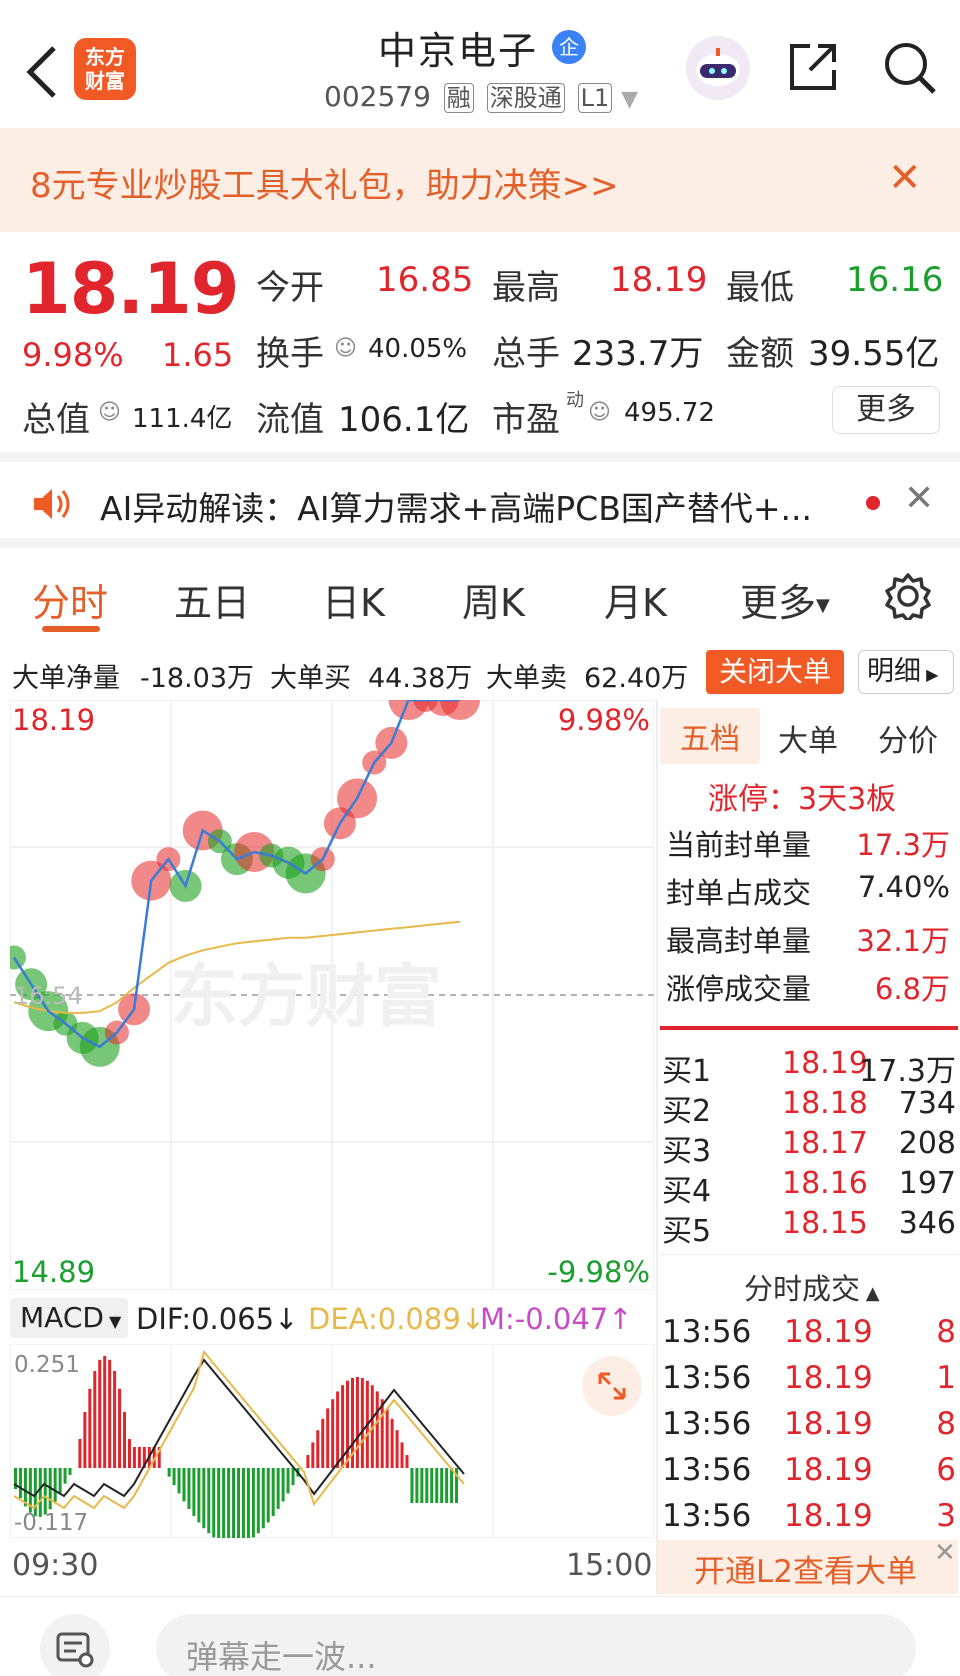 The width and height of the screenshot is (960, 1676). I want to click on bid-price: 18.16, so click(825, 1183).